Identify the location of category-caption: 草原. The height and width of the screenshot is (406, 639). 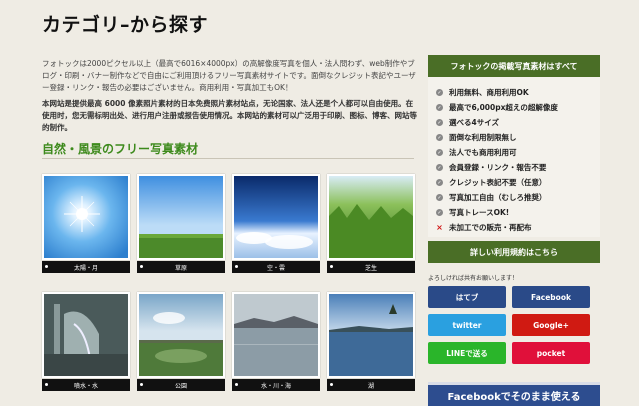
(181, 267).